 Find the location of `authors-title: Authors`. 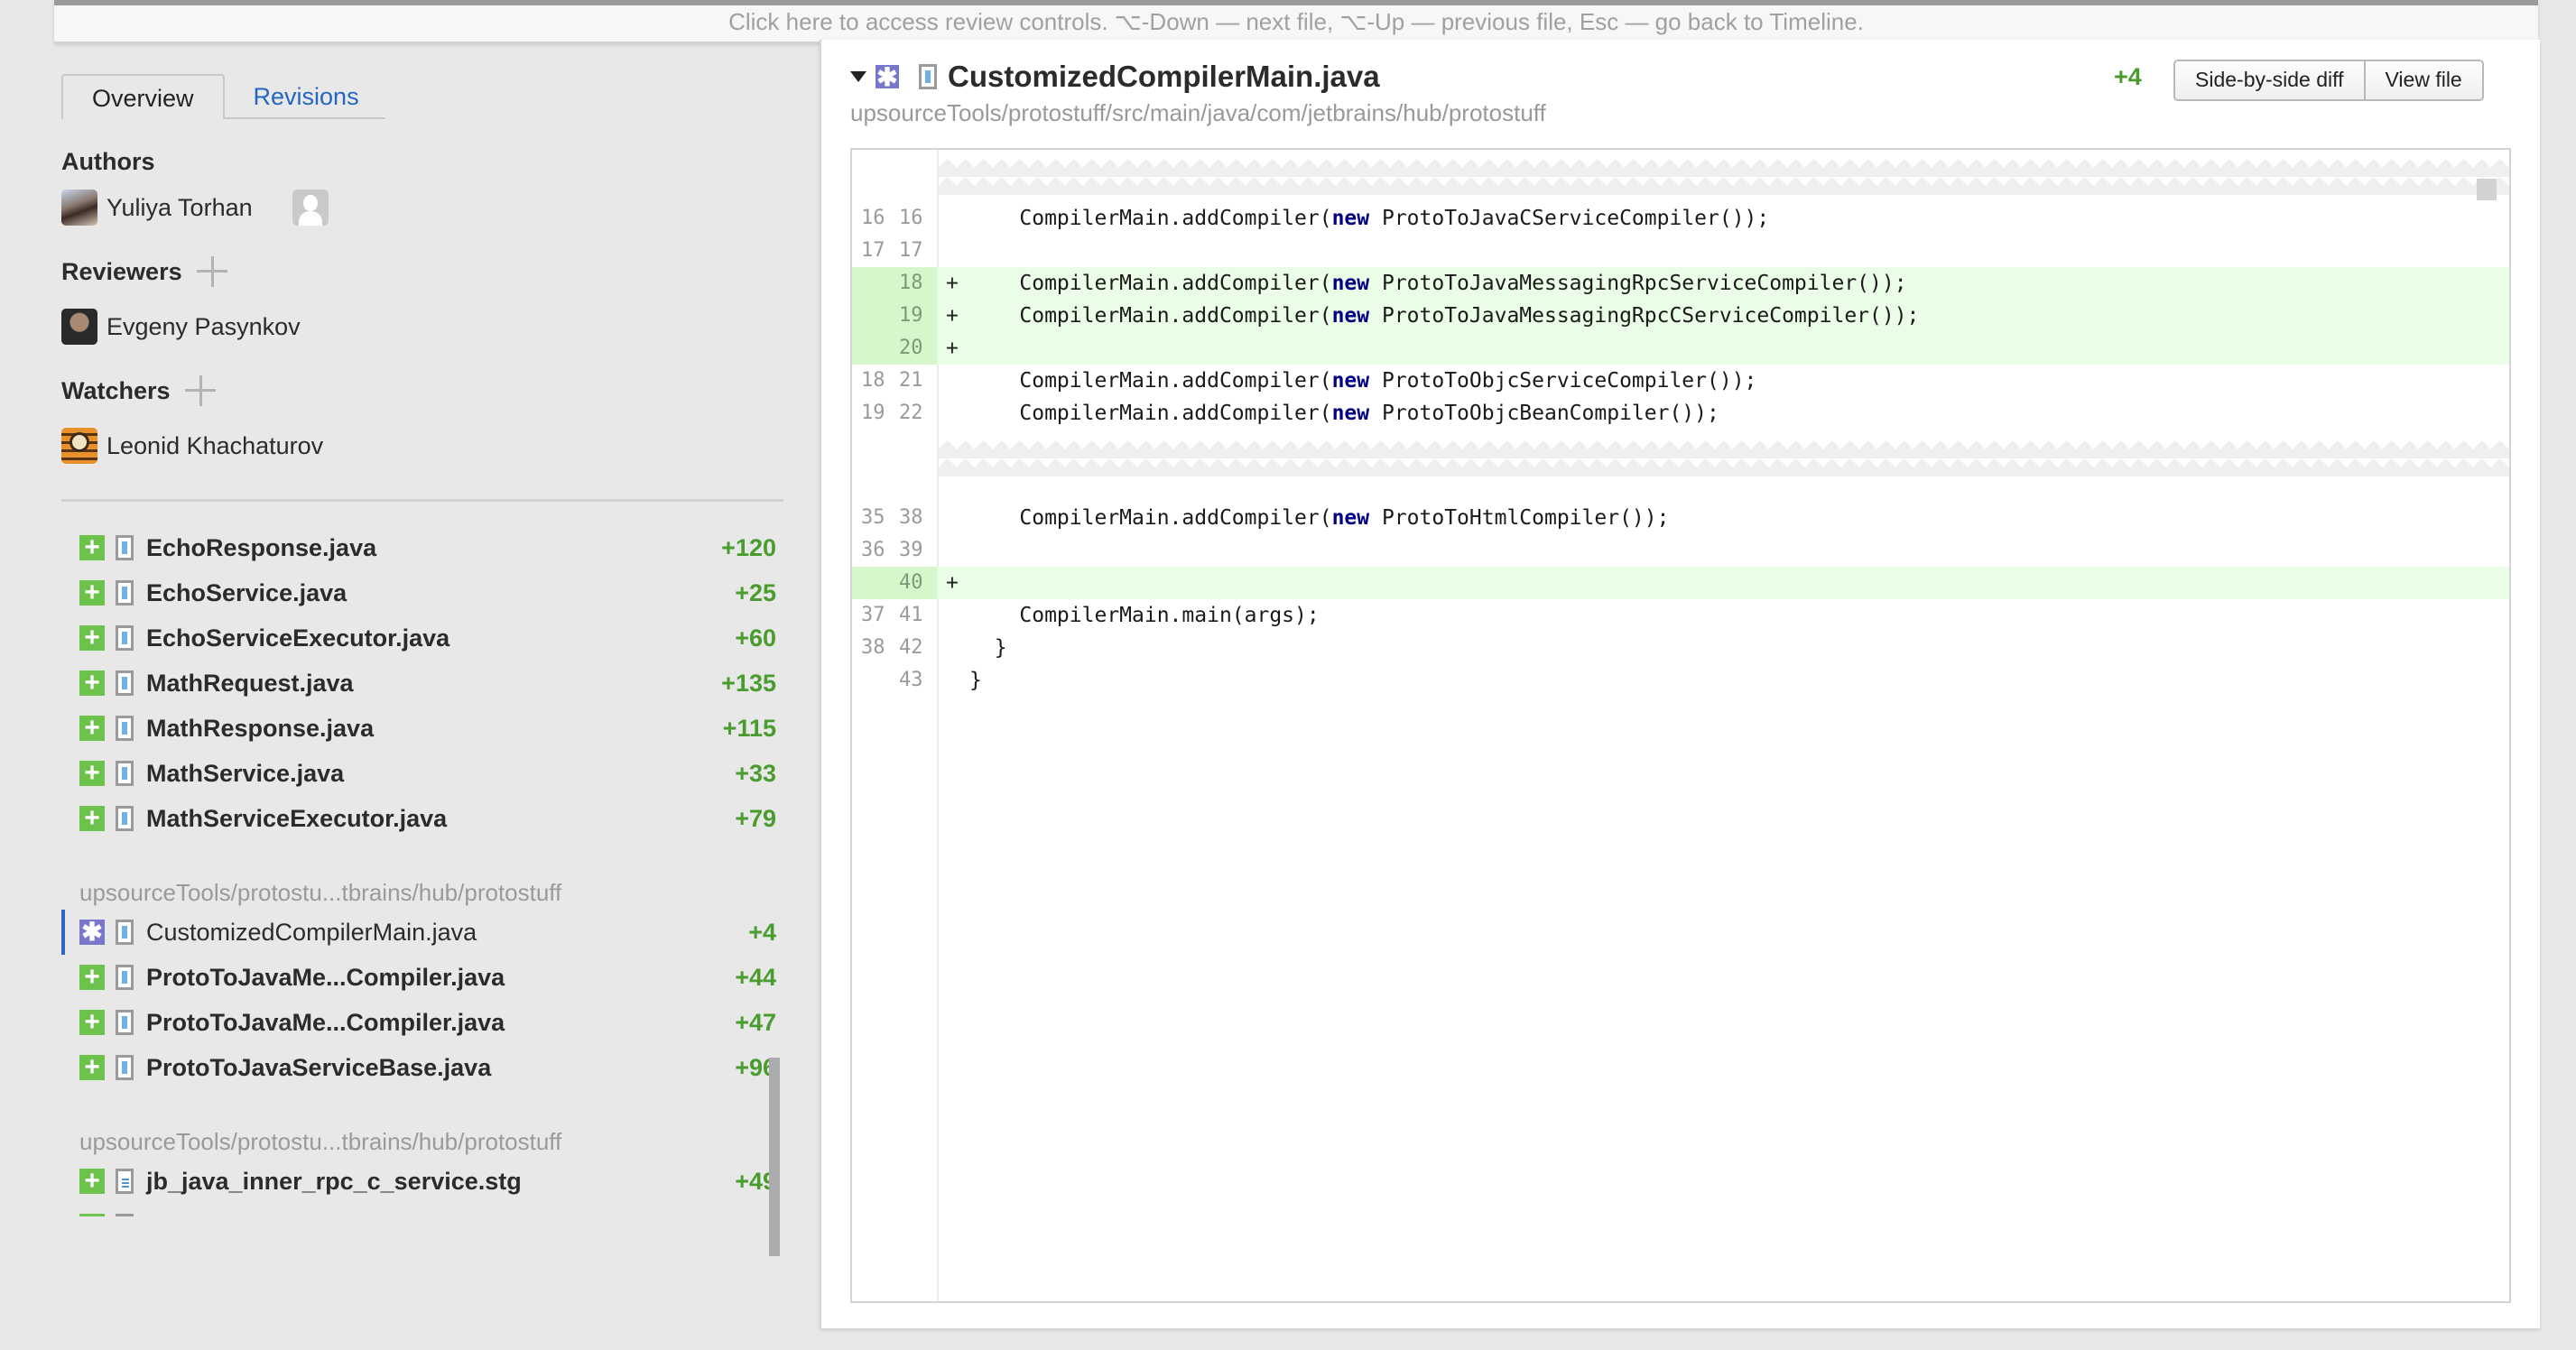

authors-title: Authors is located at coordinates (108, 161).